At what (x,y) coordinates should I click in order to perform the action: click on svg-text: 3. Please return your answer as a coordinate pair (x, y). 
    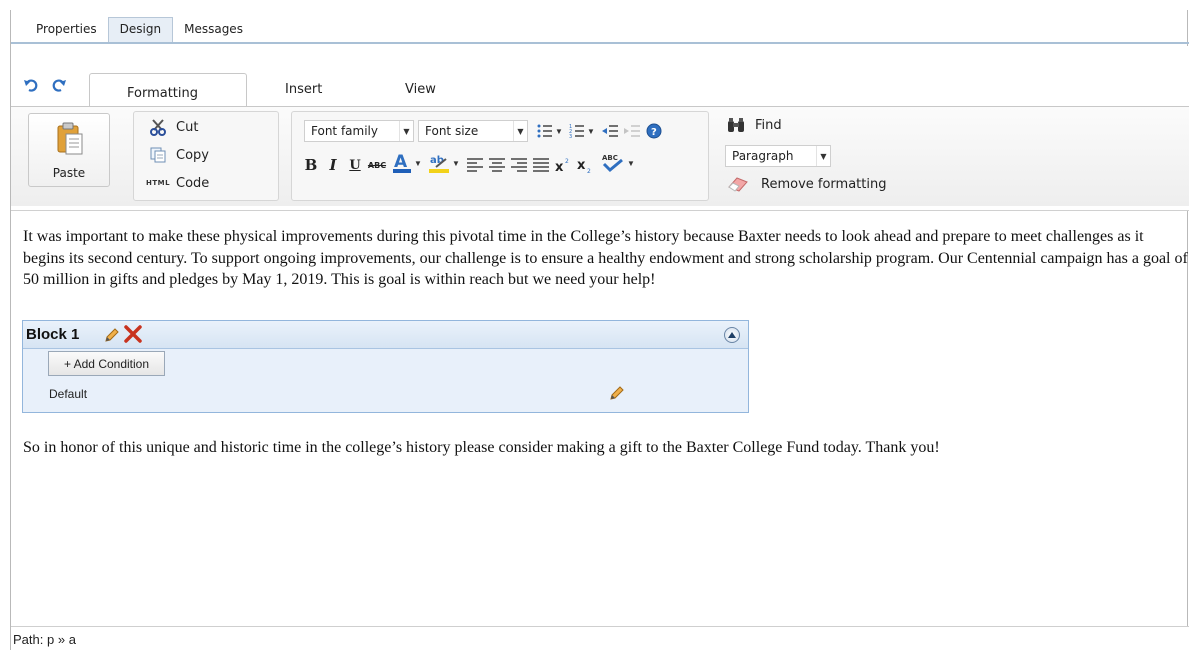
    Looking at the image, I should click on (570, 136).